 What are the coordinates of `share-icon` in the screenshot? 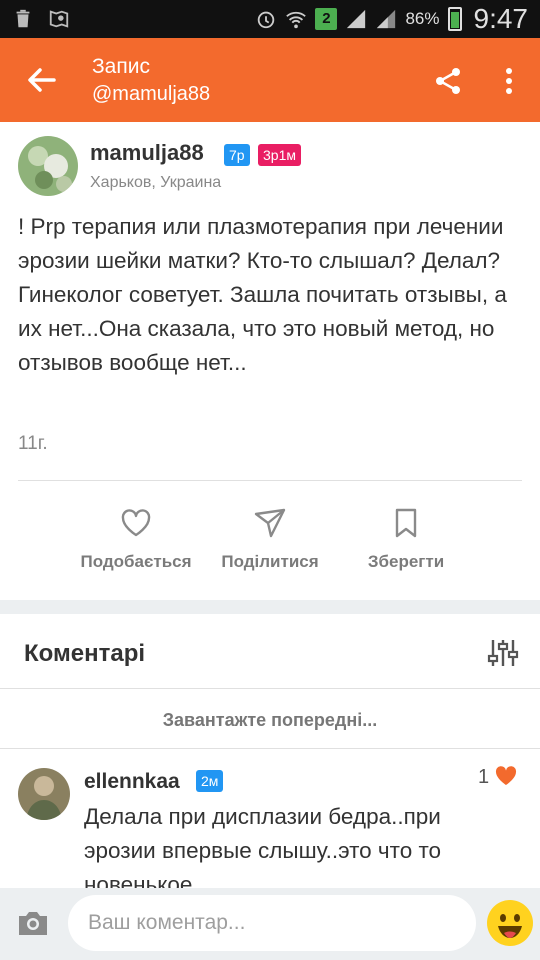 It's located at (448, 81).